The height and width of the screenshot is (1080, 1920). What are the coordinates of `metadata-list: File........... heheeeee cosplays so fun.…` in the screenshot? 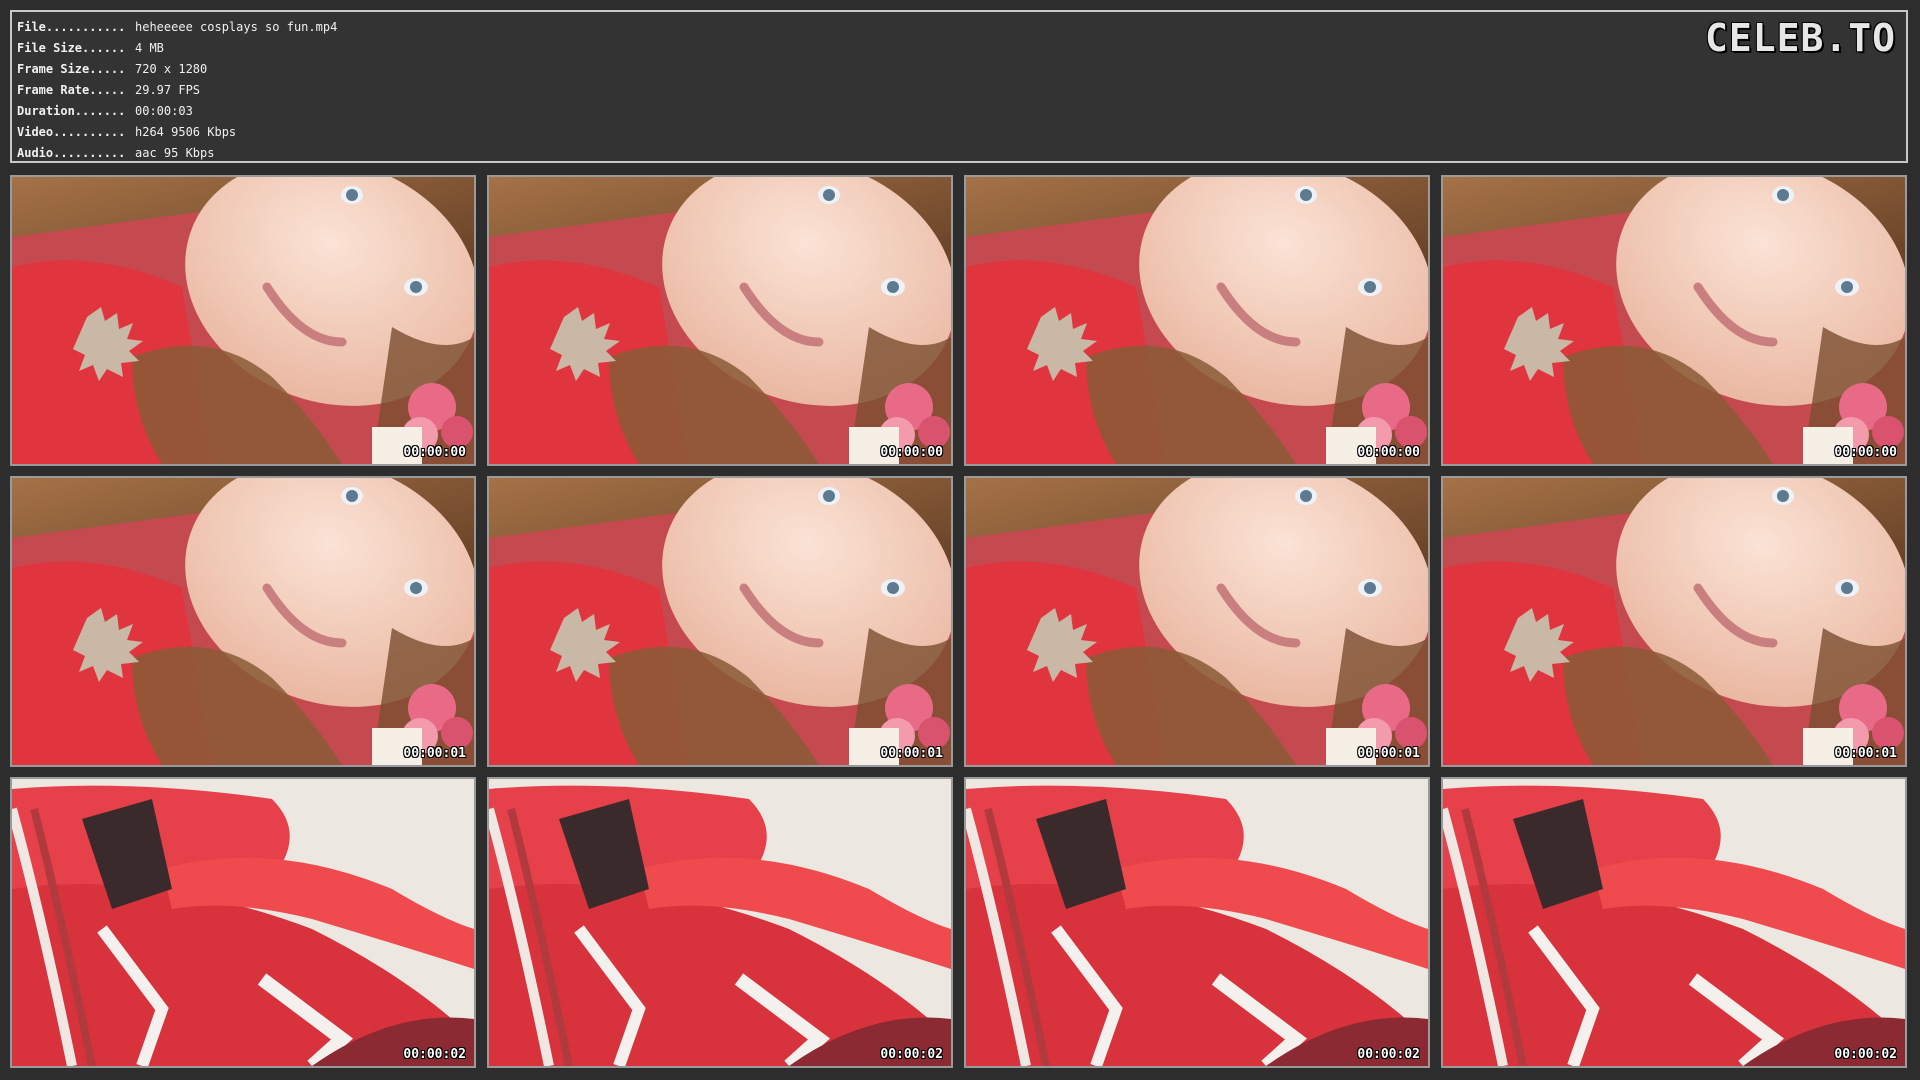 It's located at (177, 90).